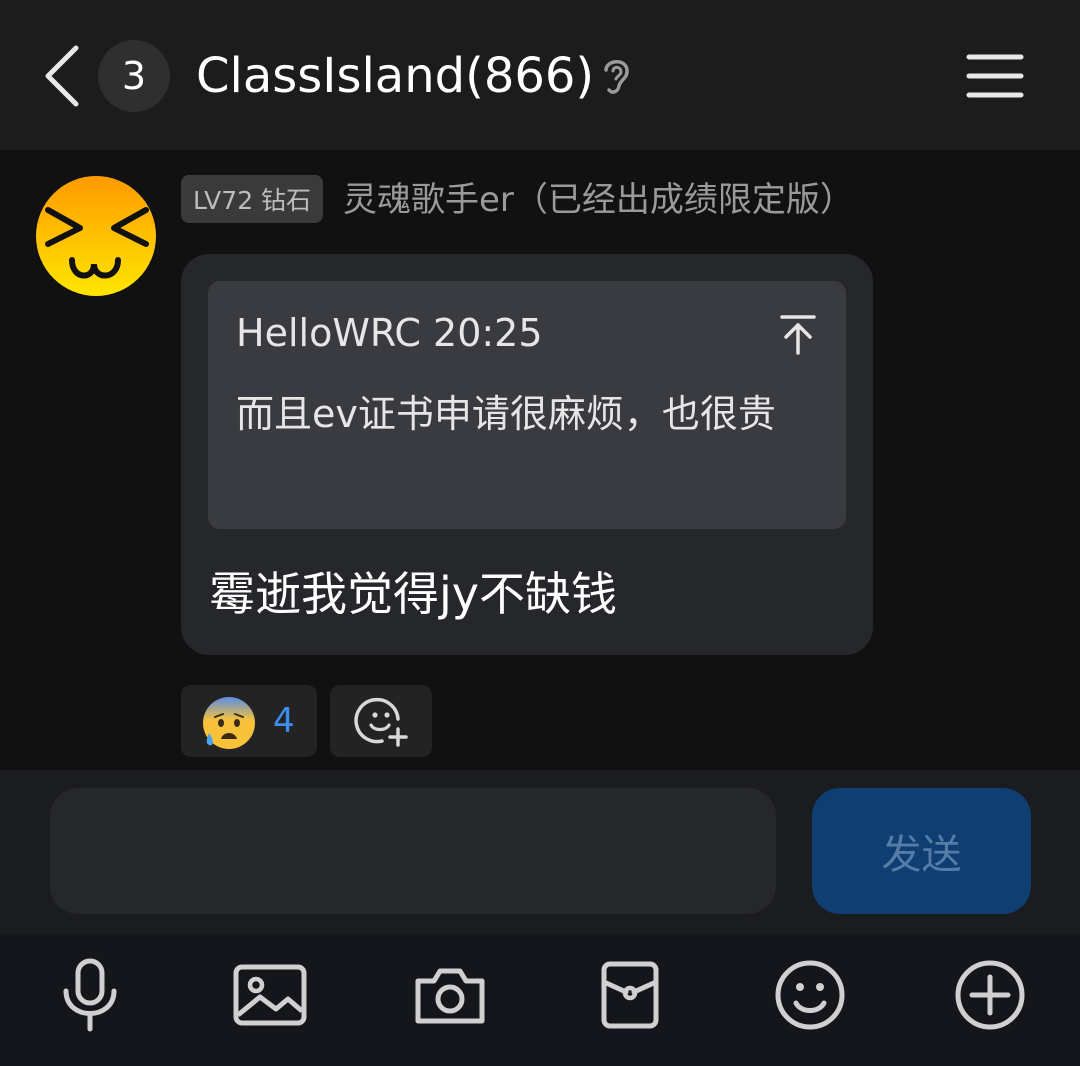  I want to click on microphone-icon, so click(90, 995).